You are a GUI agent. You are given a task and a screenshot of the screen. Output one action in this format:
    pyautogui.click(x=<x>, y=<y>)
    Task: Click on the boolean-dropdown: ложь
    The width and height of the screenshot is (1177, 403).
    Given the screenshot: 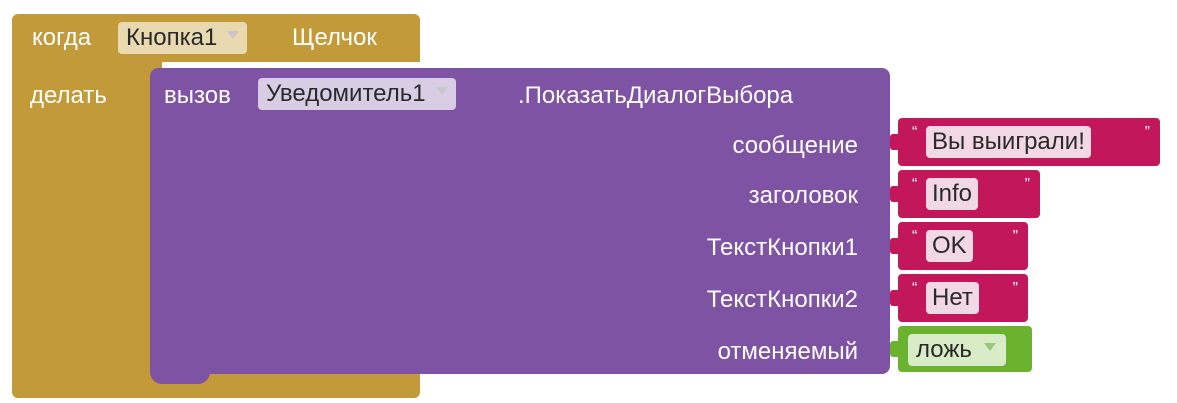 What is the action you would take?
    pyautogui.click(x=957, y=350)
    